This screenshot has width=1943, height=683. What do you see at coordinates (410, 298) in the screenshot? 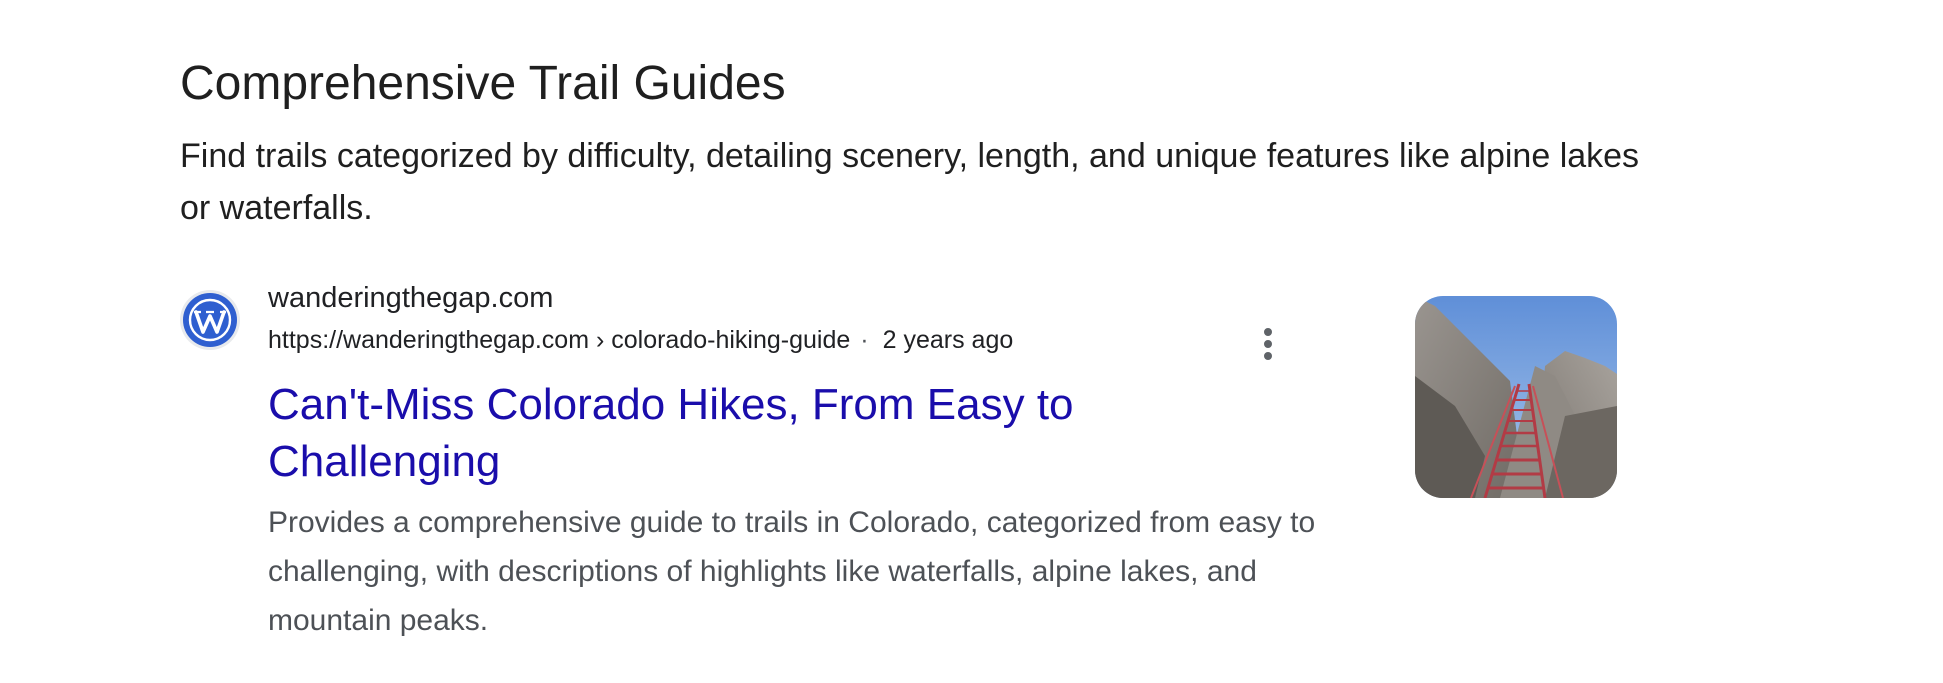
I see `site-name: wanderingthegap.com` at bounding box center [410, 298].